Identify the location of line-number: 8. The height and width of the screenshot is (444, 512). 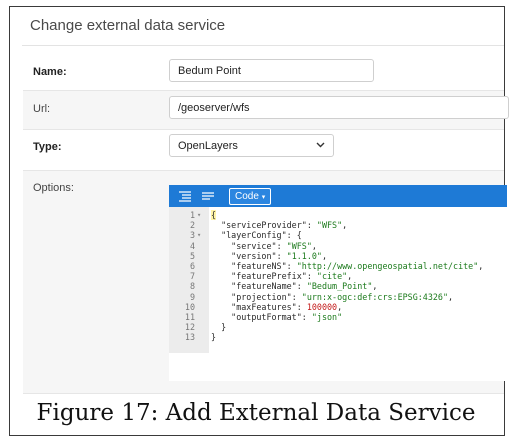
(192, 286).